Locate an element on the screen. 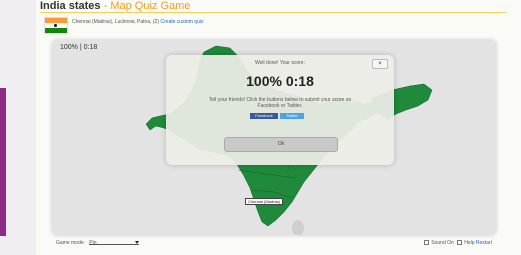  game-mode-value: Pin is located at coordinates (93, 243).